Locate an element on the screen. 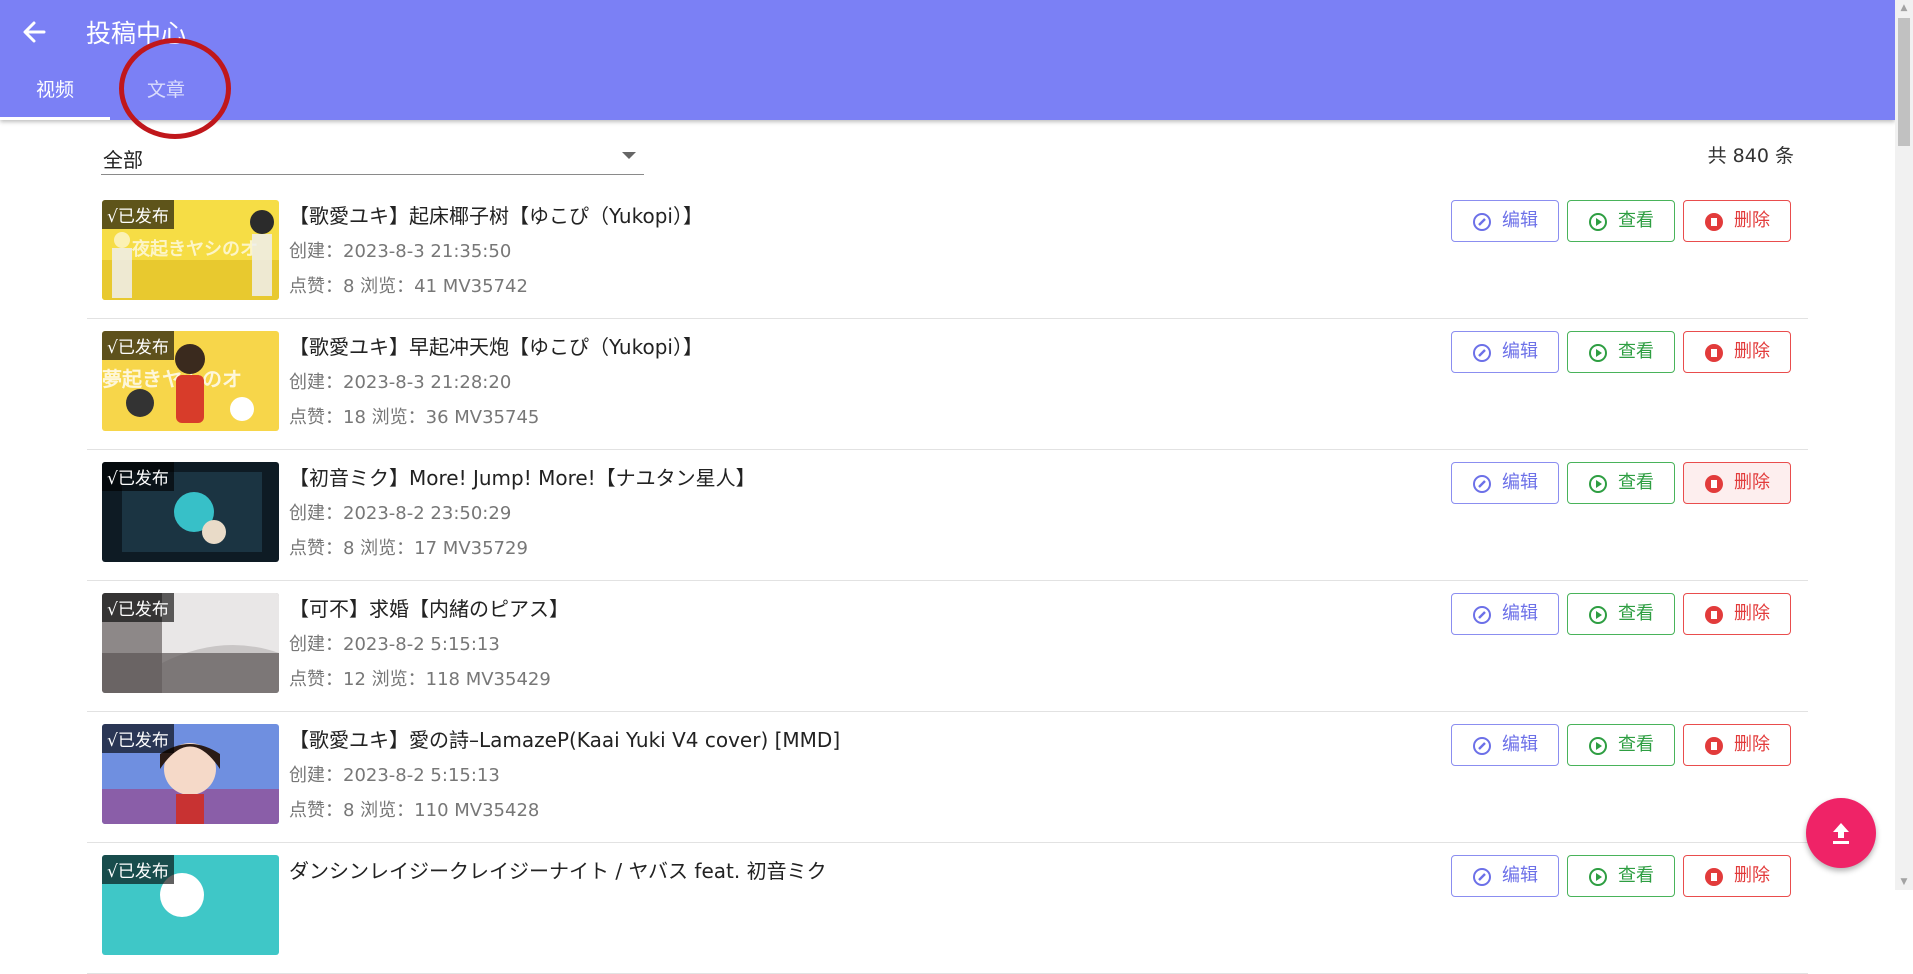 The height and width of the screenshot is (974, 1913). total-count: 共 840 条 is located at coordinates (1750, 156).